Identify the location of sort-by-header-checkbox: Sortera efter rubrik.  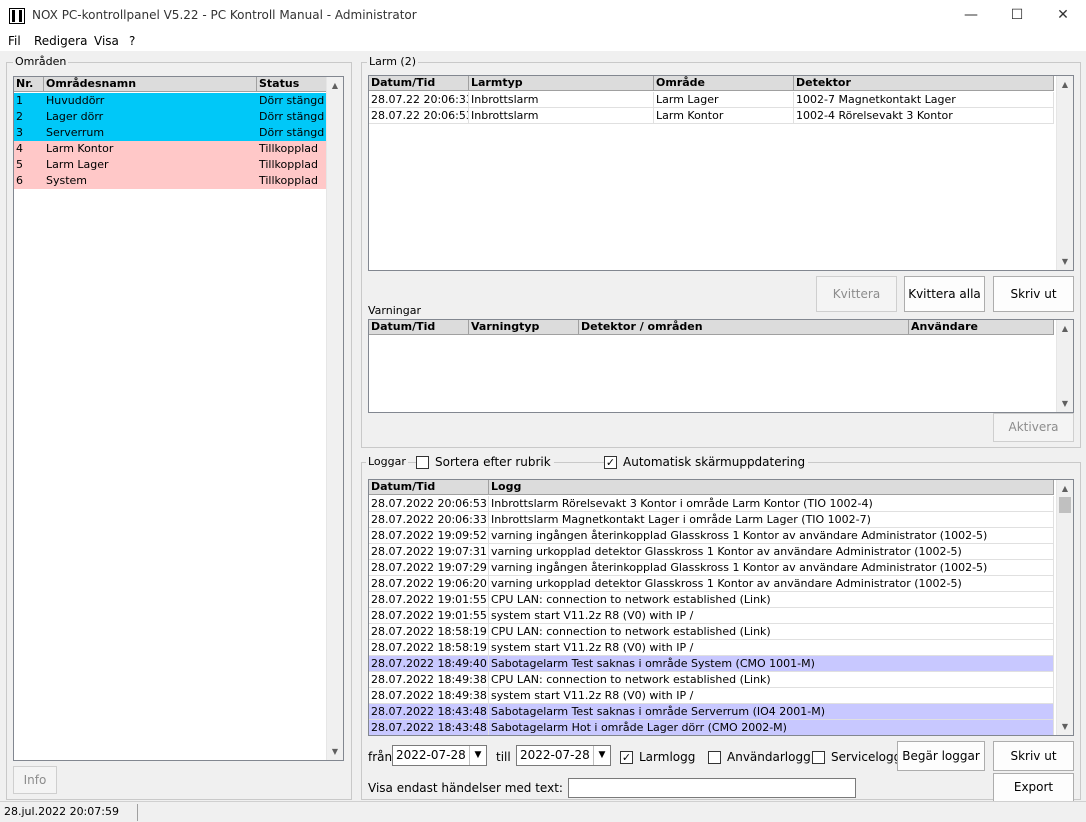
(485, 462).